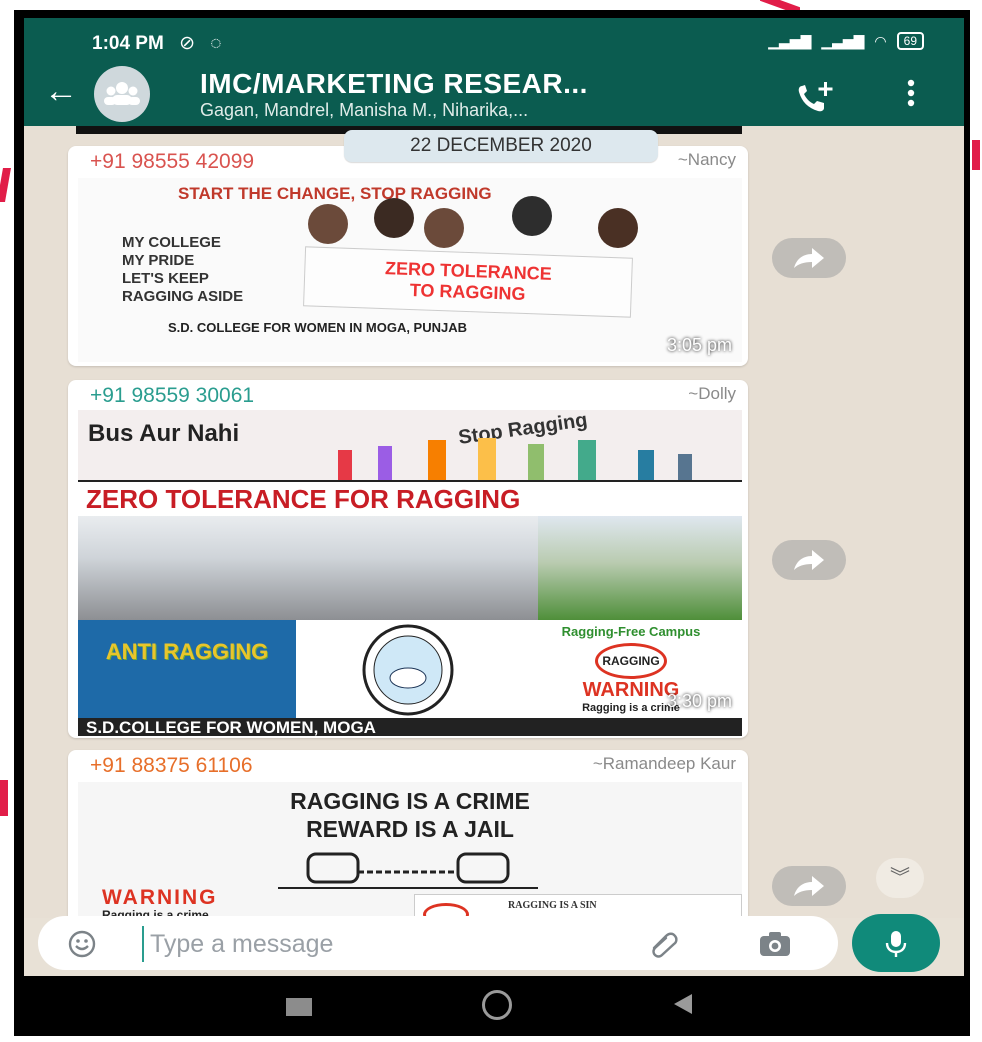 This screenshot has height=1042, width=982. I want to click on poster-top-banner: Bus Aur Nahi Stop Ragging, so click(410, 445).